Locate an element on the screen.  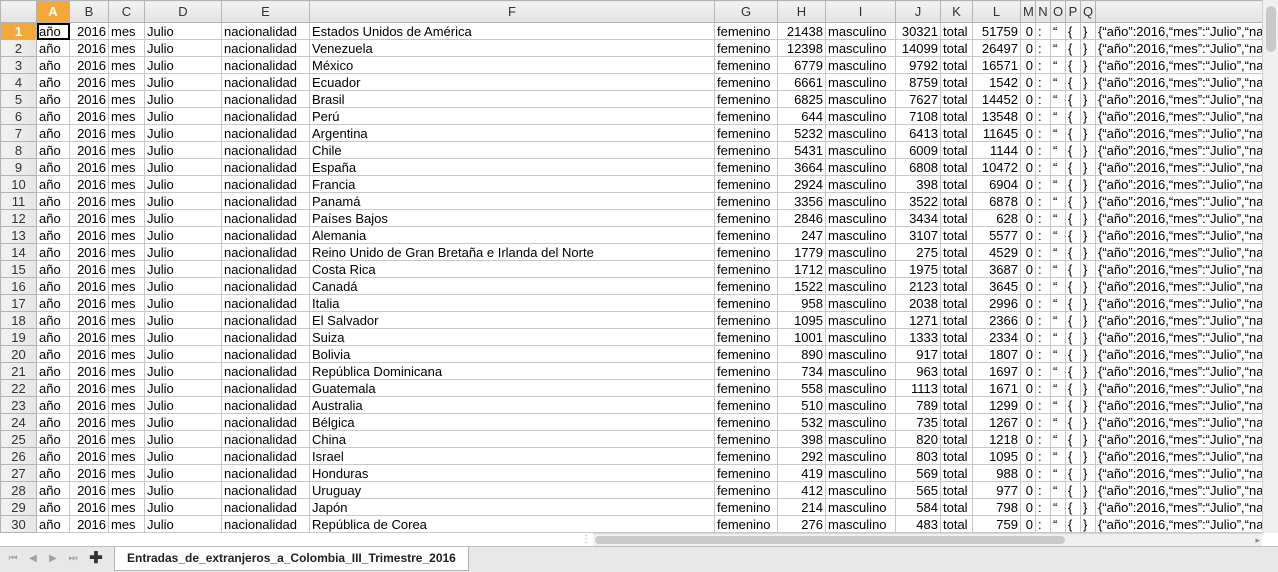
cell: : is located at coordinates (1043, 524).